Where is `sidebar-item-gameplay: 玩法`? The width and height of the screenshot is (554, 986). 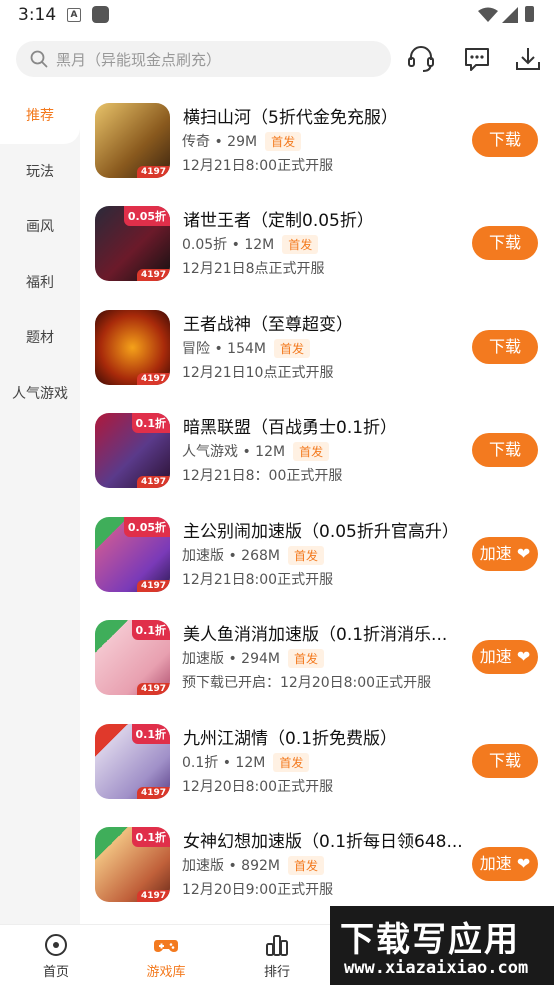 sidebar-item-gameplay: 玩法 is located at coordinates (40, 172).